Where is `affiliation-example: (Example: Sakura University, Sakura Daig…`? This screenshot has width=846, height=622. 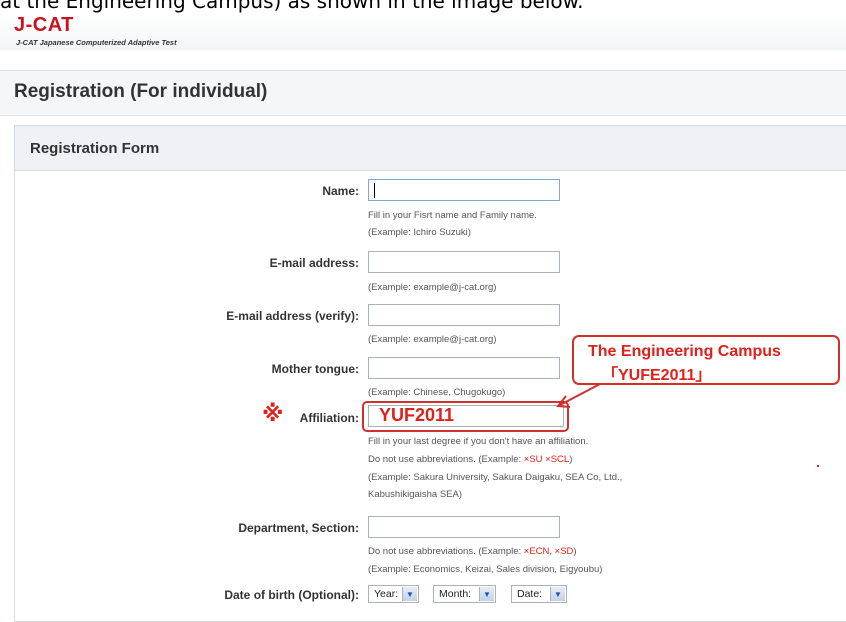
affiliation-example: (Example: Sakura University, Sakura Daig… is located at coordinates (495, 477).